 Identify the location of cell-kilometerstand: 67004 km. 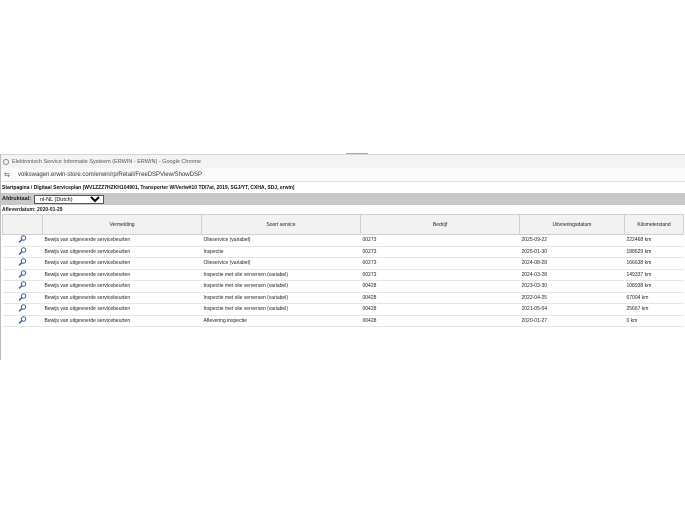
(654, 298).